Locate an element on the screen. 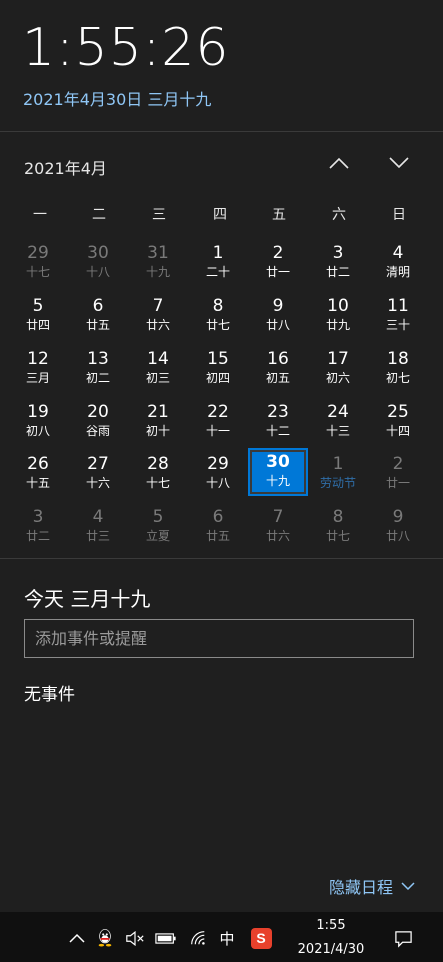 The width and height of the screenshot is (443, 962). month-year-label: 2021年4月 is located at coordinates (65, 167).